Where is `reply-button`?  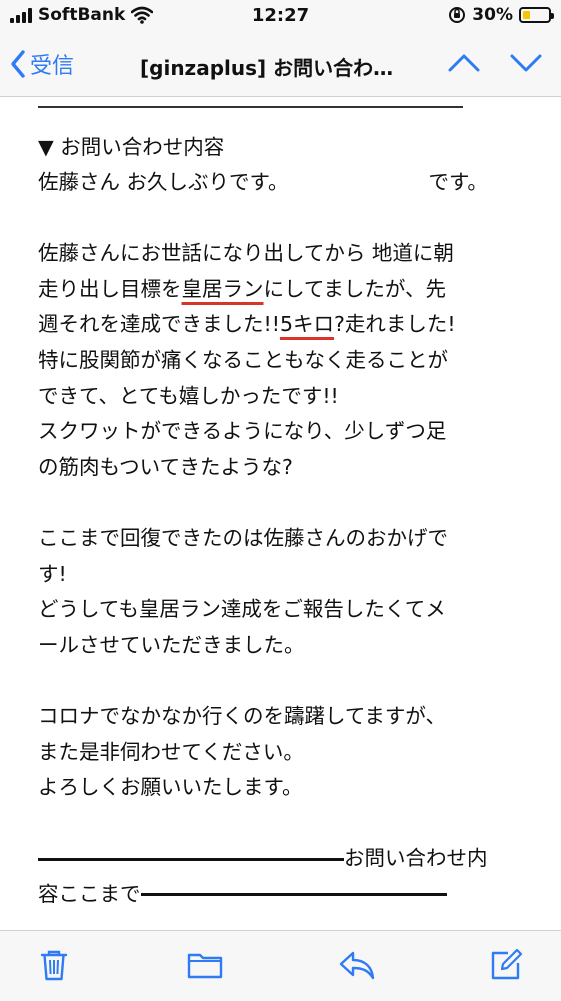 reply-button is located at coordinates (356, 965).